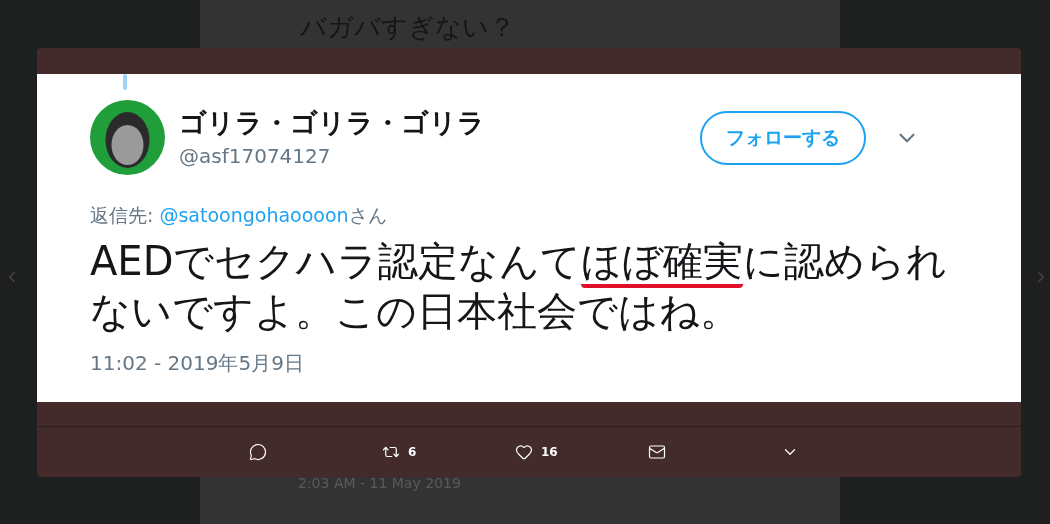 The height and width of the screenshot is (524, 1050). I want to click on reply-to-line: 返信先: @satoongohaoooon さん, so click(239, 215).